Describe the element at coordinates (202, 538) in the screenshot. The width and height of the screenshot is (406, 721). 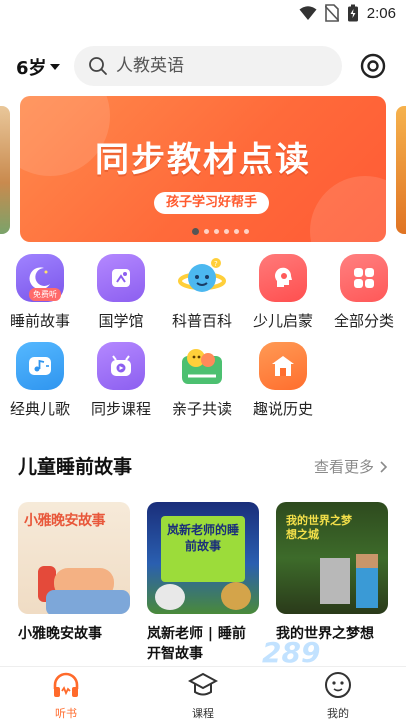
I see `cover-text: 岚新老师的睡前故事` at that location.